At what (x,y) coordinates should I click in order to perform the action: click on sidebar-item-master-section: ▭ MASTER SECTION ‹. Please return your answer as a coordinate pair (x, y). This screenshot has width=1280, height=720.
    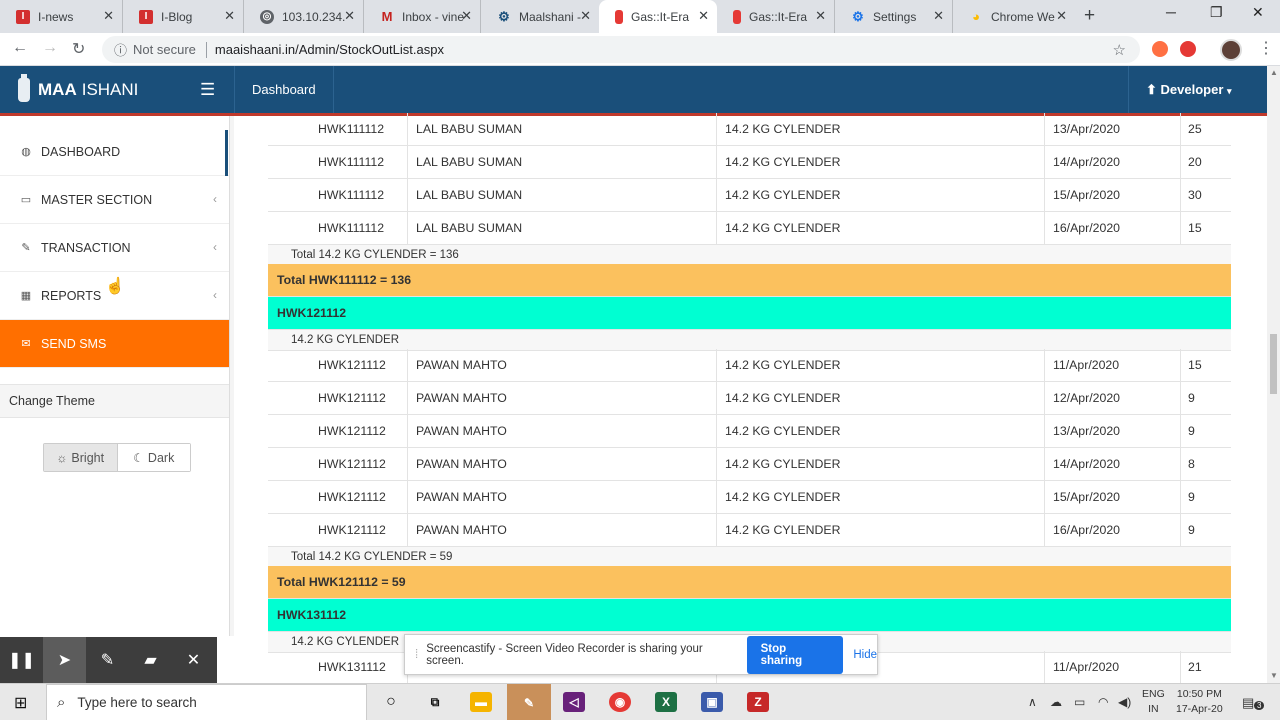
    Looking at the image, I should click on (114, 200).